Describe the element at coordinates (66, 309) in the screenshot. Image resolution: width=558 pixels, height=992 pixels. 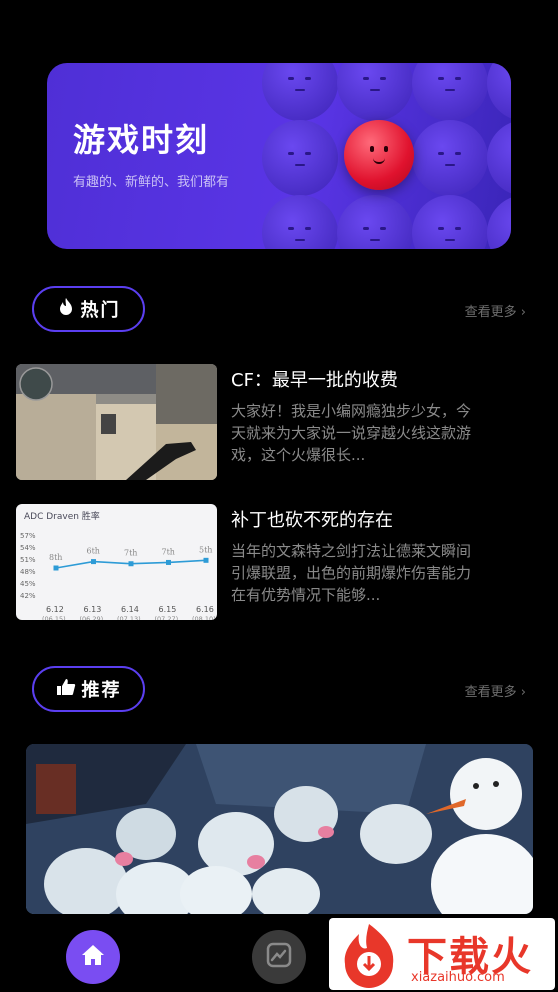
I see `flame-icon` at that location.